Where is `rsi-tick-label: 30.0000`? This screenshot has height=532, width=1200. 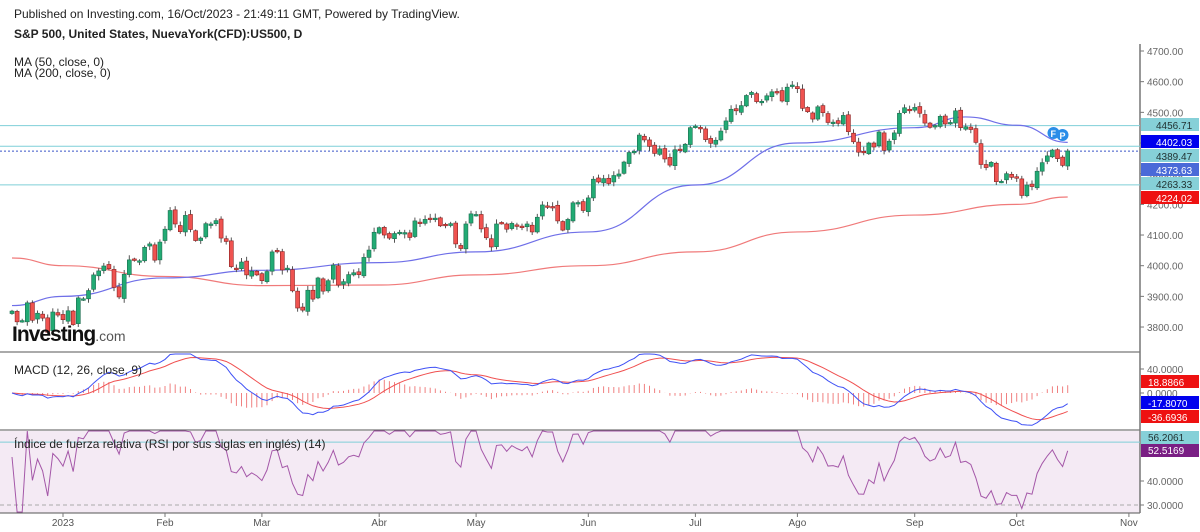
rsi-tick-label: 30.0000 is located at coordinates (1165, 506).